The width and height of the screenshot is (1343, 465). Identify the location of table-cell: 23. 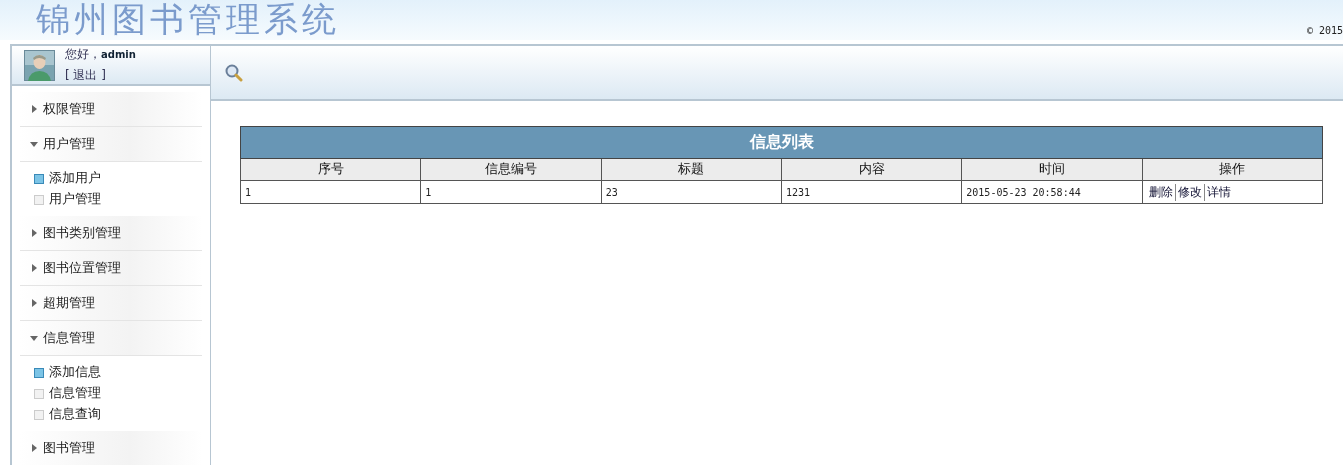
(691, 192).